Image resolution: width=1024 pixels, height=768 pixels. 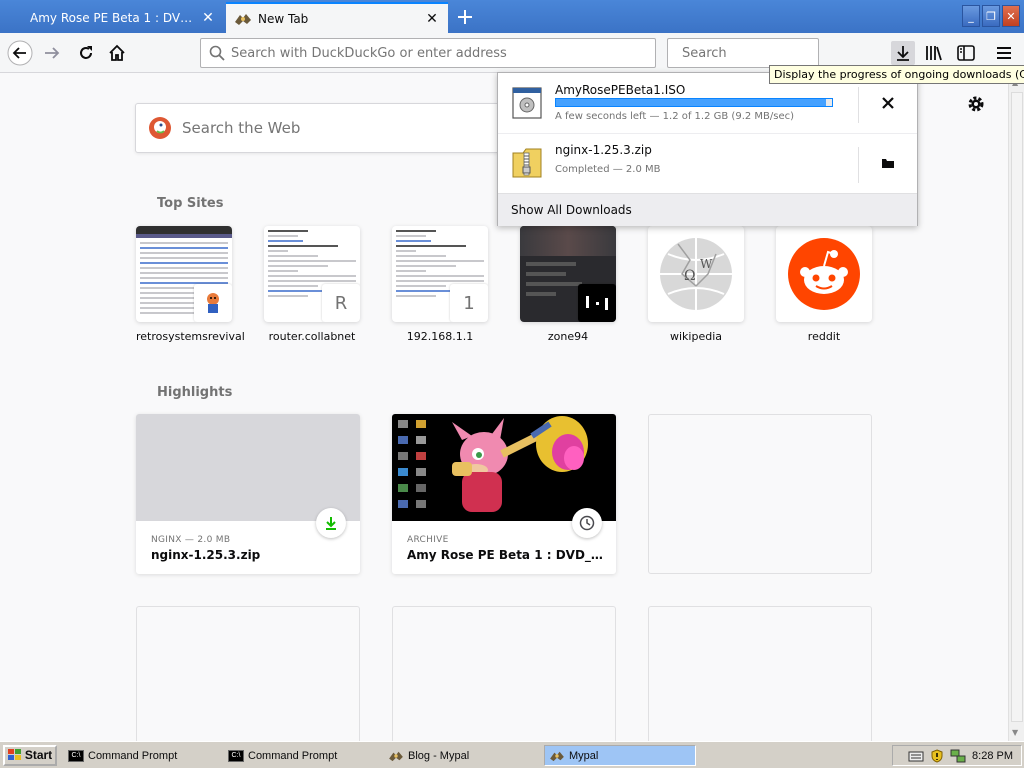 I want to click on menu-button, so click(x=1004, y=53).